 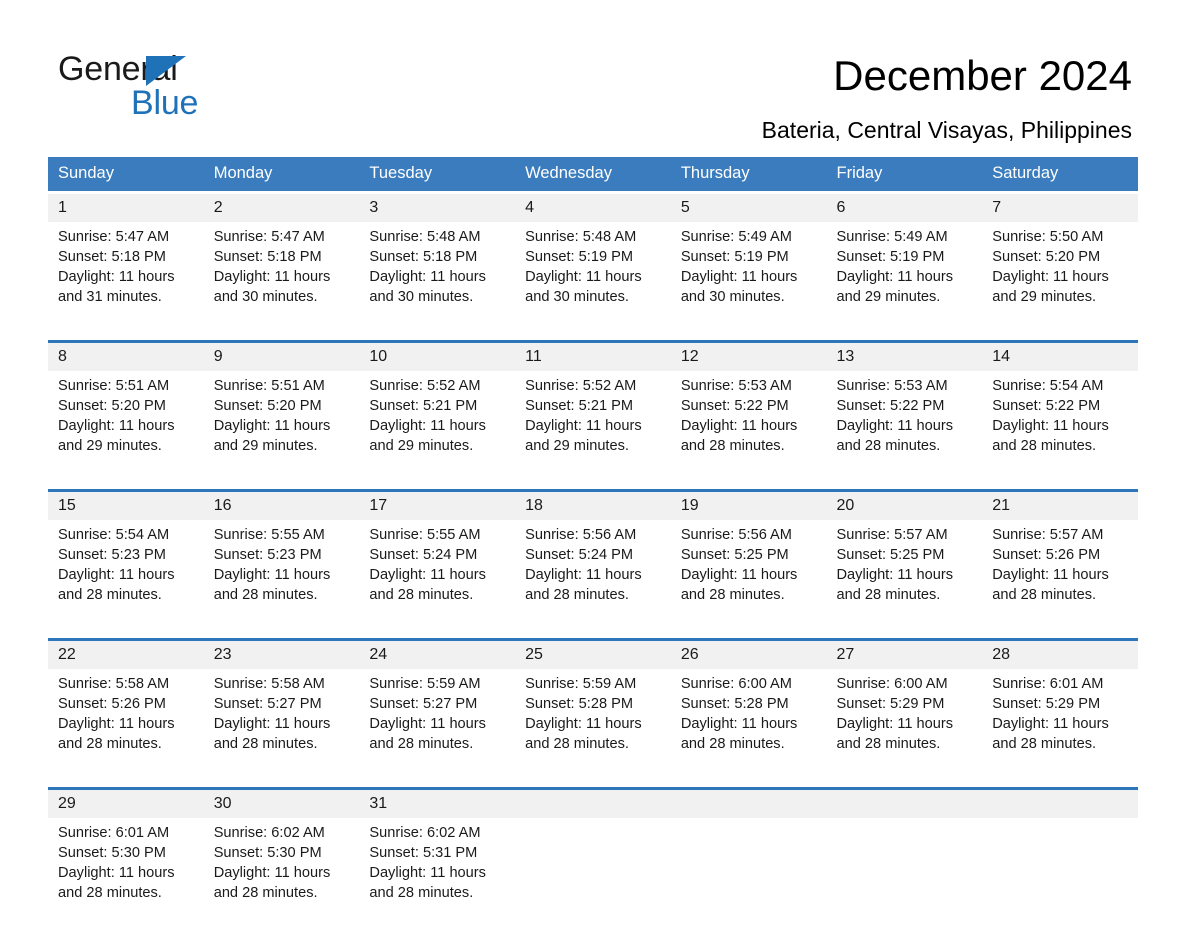 I want to click on week-row-daynumbers: 1 2 3 4 5 6 7, so click(x=593, y=208).